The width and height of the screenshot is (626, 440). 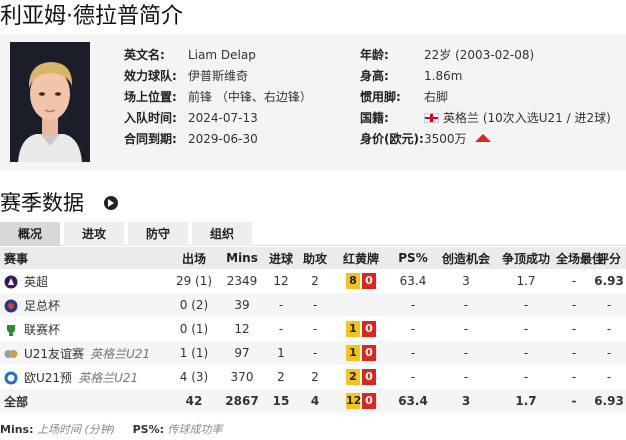 What do you see at coordinates (281, 258) in the screenshot?
I see `col-header: 进球` at bounding box center [281, 258].